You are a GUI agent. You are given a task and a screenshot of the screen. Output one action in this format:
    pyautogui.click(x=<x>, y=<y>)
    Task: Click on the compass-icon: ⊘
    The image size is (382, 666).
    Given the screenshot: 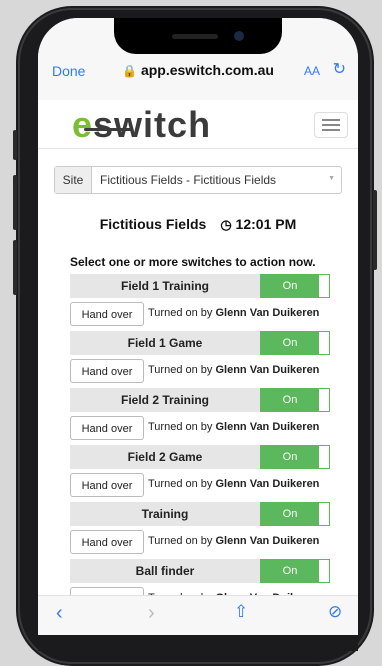 What is the action you would take?
    pyautogui.click(x=335, y=612)
    